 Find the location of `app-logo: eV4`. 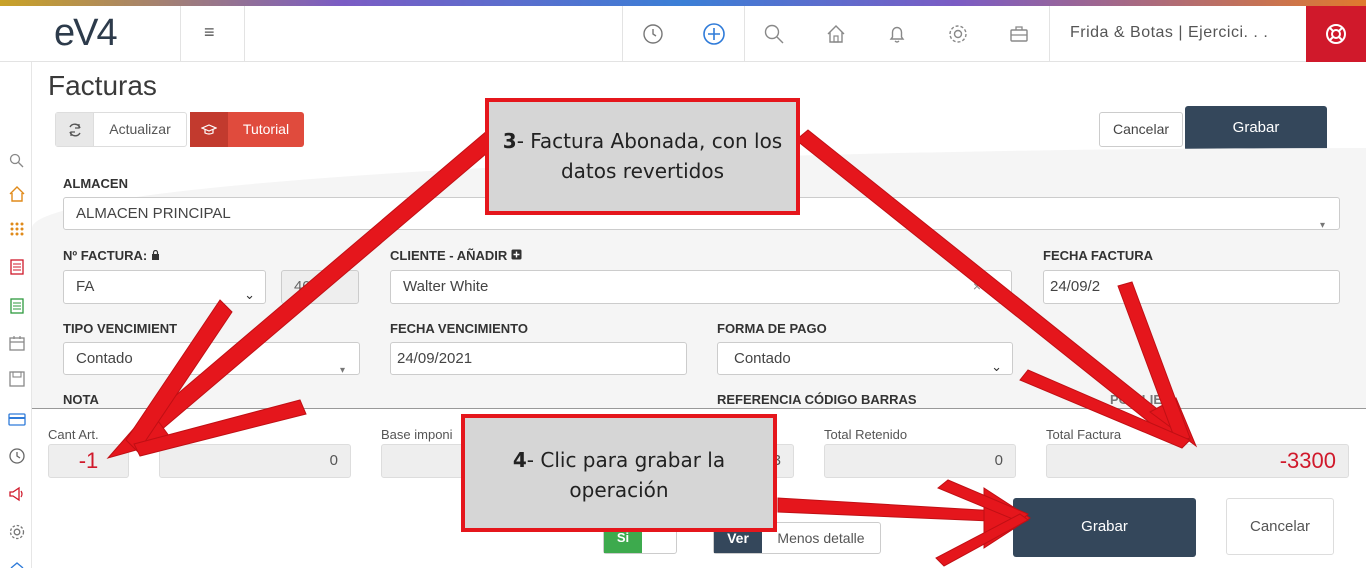

app-logo: eV4 is located at coordinates (86, 33).